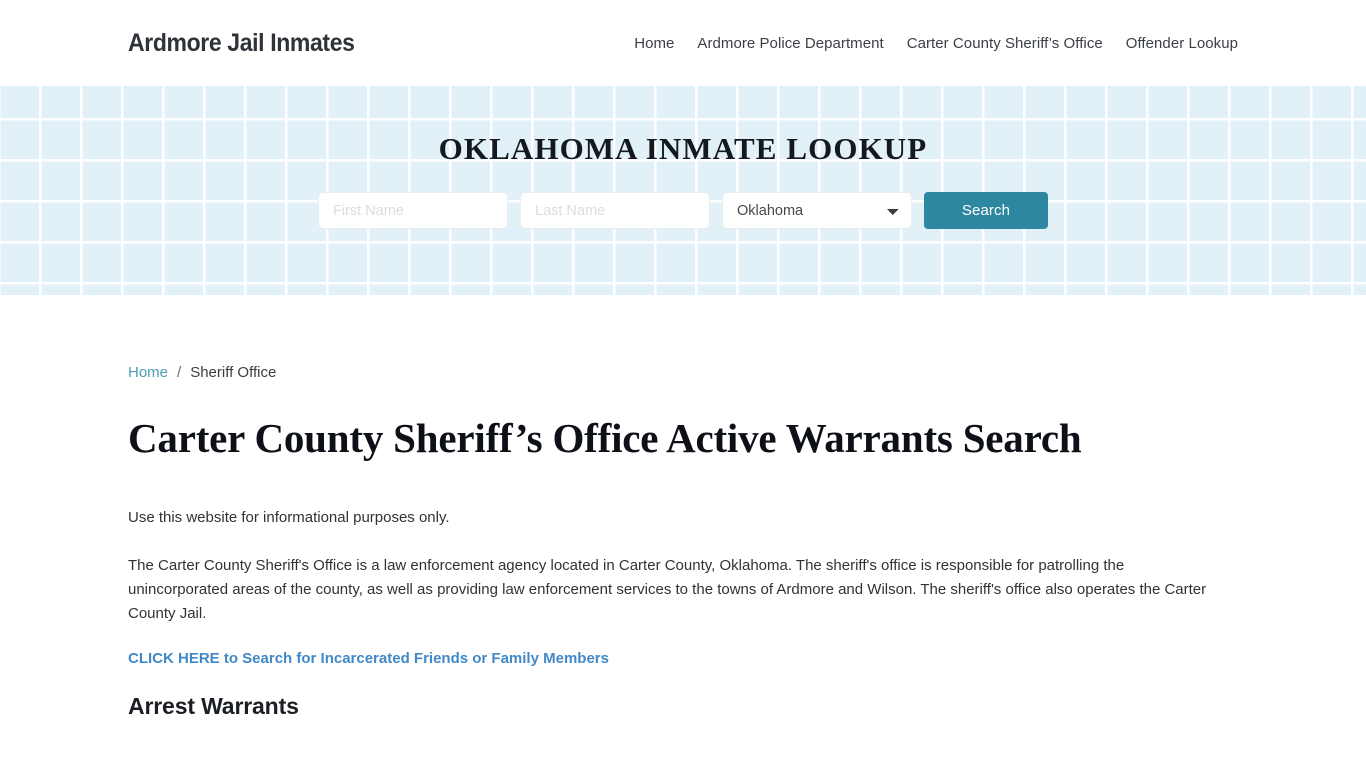  I want to click on state-select: Oklahoma, so click(817, 210).